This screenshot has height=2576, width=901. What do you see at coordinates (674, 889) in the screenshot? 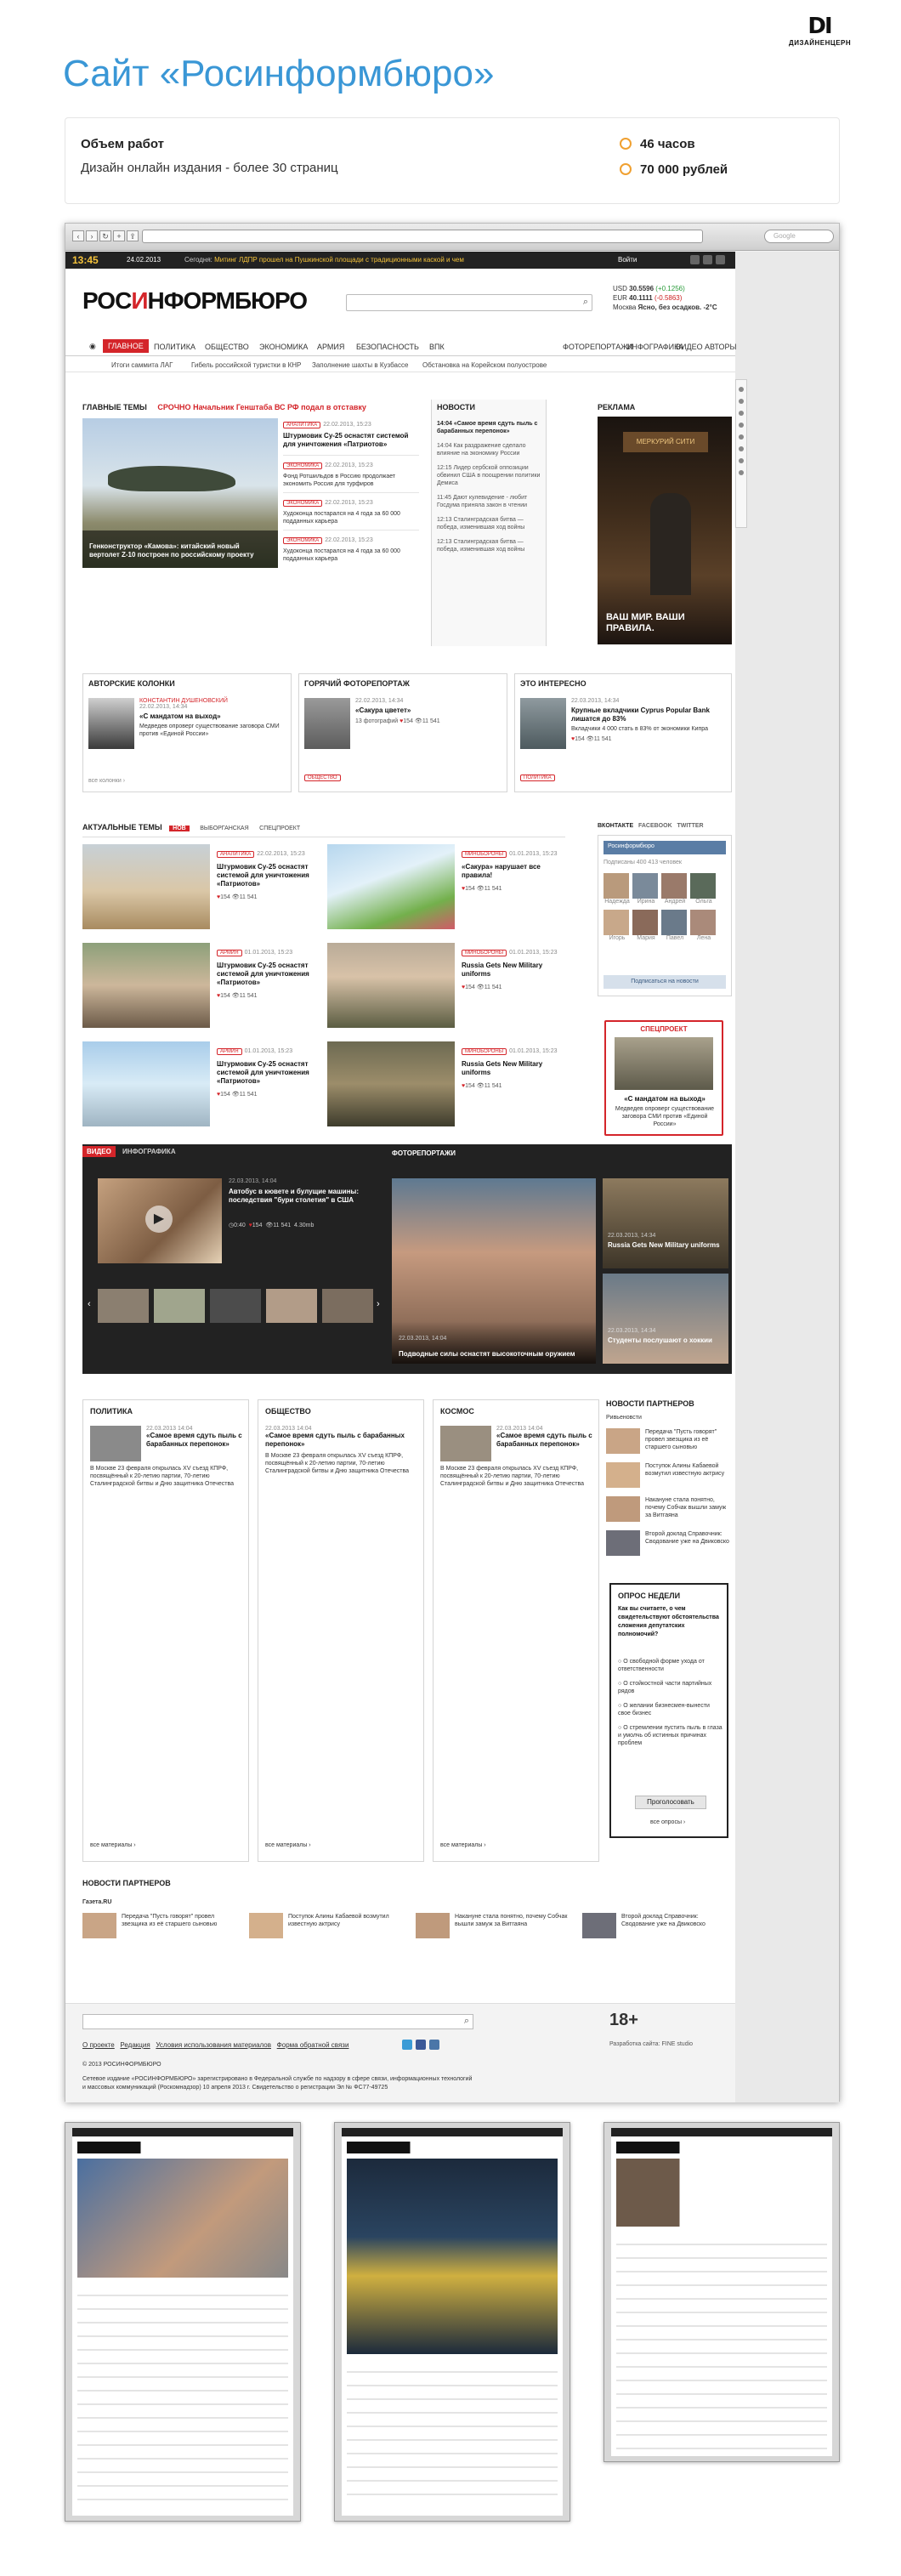
I see `friend-avatar: Андрей` at bounding box center [674, 889].